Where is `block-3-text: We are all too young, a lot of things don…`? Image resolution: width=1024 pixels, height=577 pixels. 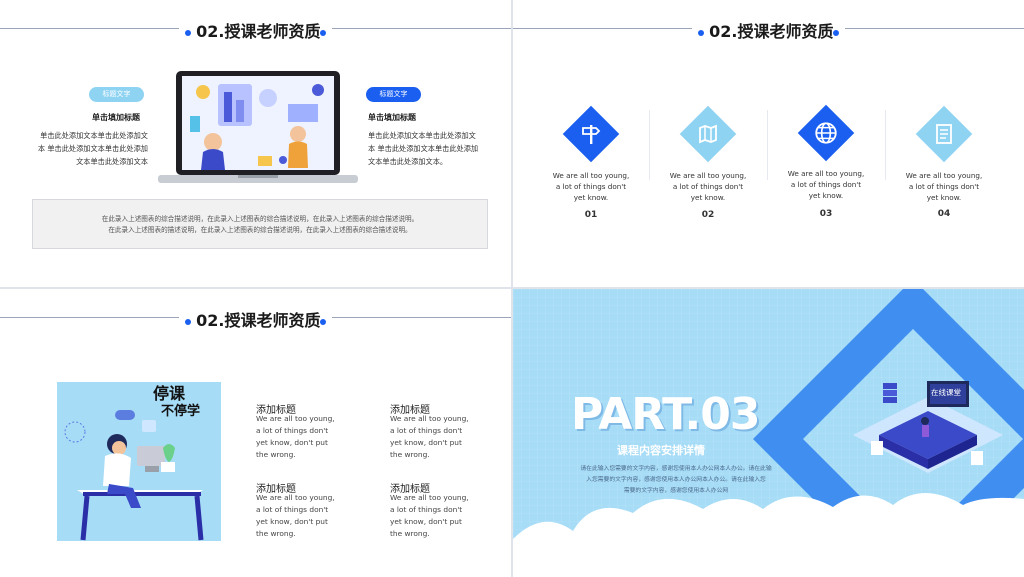
block-3-text: We are all too young, a lot of things don… is located at coordinates (295, 515).